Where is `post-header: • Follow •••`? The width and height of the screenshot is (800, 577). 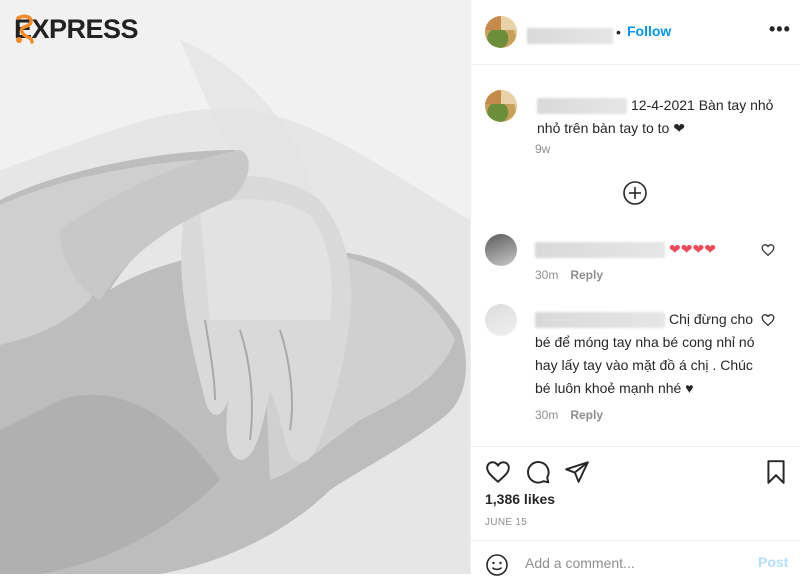 post-header: • Follow ••• is located at coordinates (635, 32).